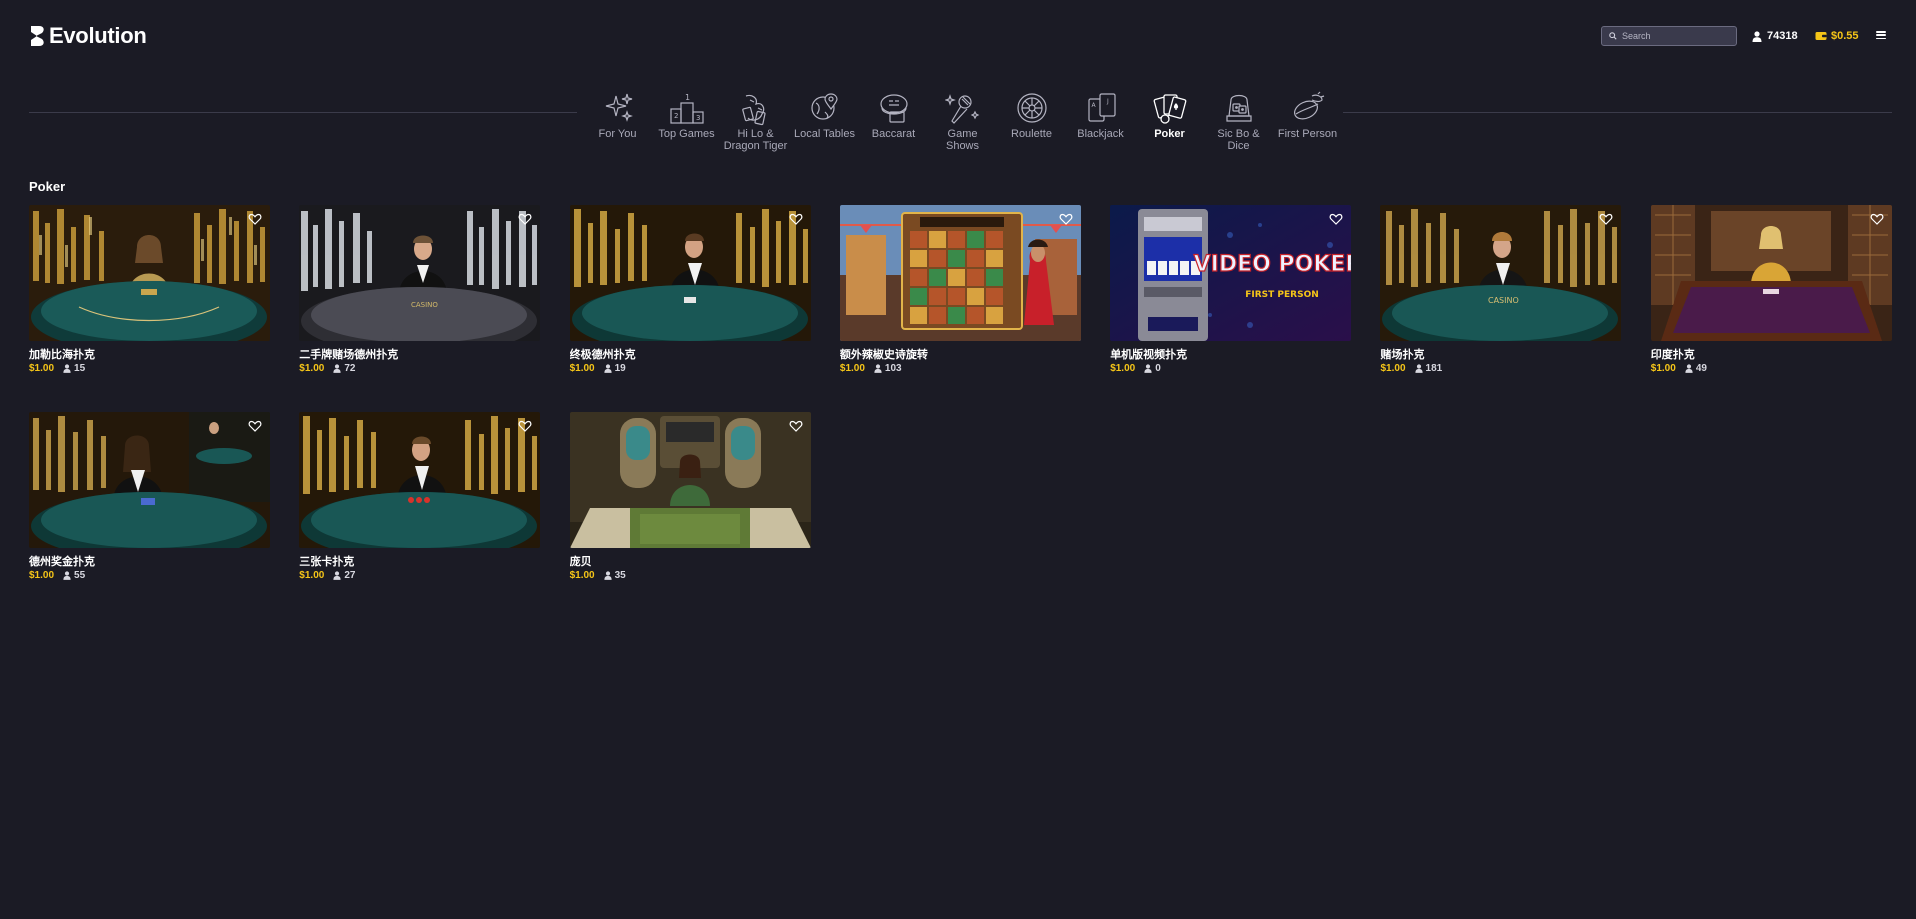 The image size is (1916, 919). What do you see at coordinates (617, 130) in the screenshot?
I see `nav-item-for-you: For You` at bounding box center [617, 130].